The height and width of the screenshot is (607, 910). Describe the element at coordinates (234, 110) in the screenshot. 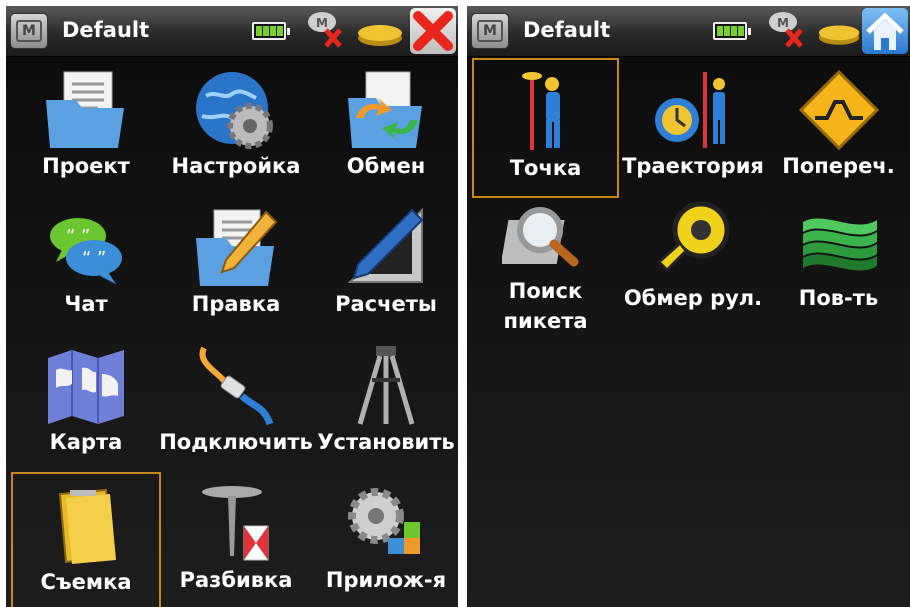

I see `globe-gear-icon` at that location.